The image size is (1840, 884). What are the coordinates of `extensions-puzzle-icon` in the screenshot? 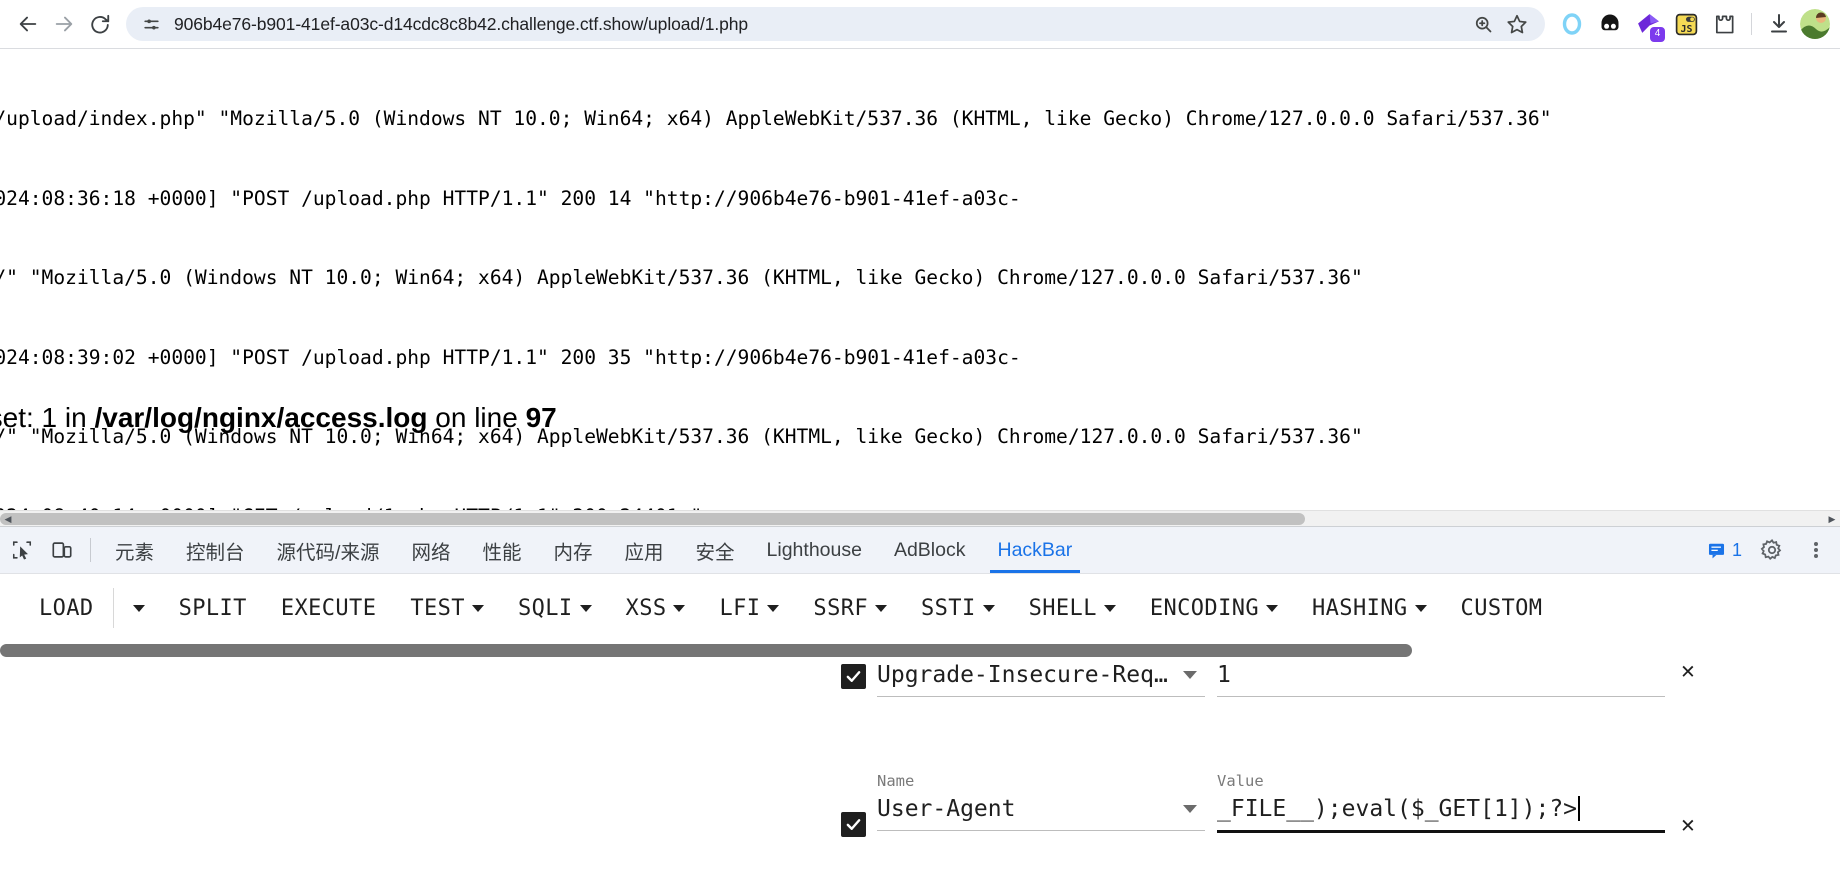 It's located at (1724, 24).